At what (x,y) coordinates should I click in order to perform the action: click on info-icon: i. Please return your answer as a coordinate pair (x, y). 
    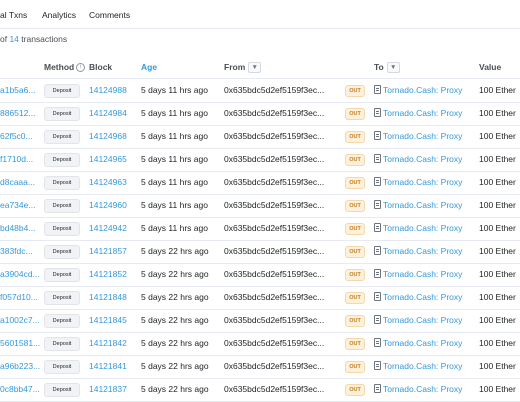
    Looking at the image, I should click on (81, 68).